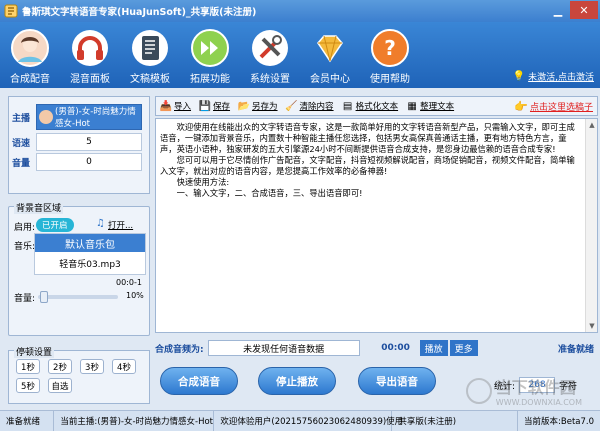  Describe the element at coordinates (455, 421) in the screenshot. I see `status-edition: 共享版(未注册)` at that location.